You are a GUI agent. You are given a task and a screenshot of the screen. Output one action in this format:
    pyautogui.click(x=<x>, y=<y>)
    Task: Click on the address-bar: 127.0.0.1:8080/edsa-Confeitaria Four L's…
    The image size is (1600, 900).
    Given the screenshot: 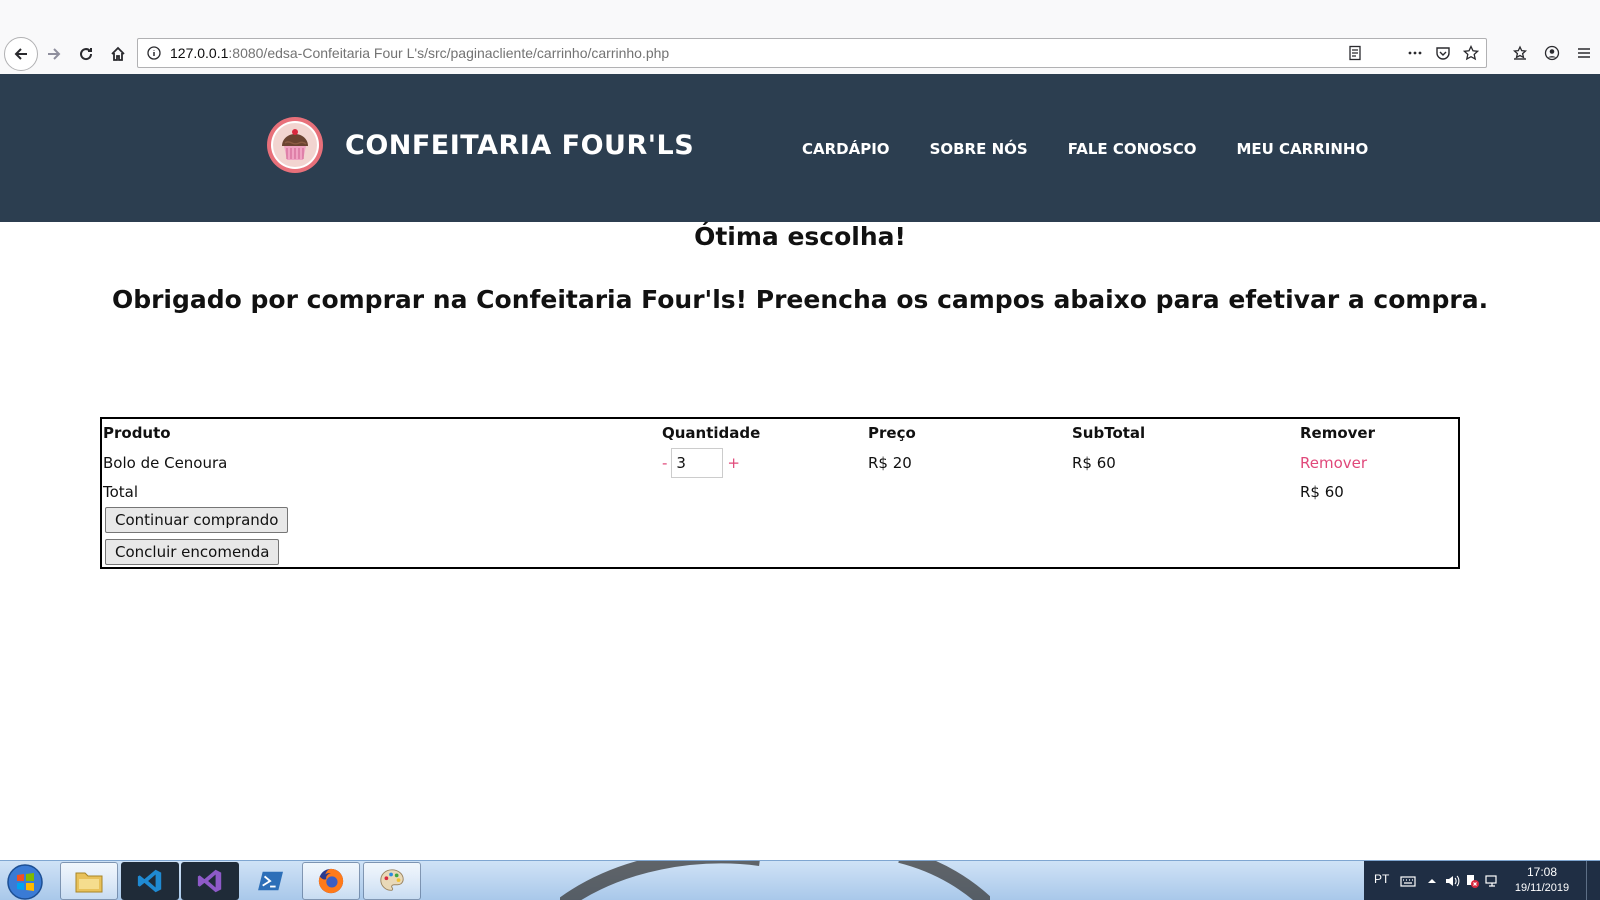 What is the action you would take?
    pyautogui.click(x=812, y=53)
    